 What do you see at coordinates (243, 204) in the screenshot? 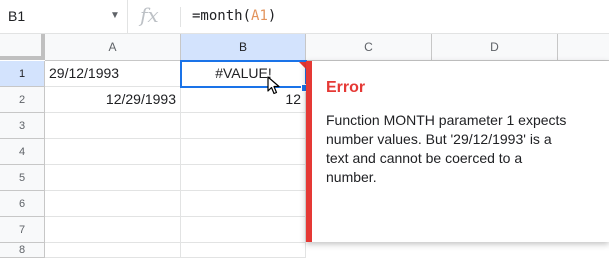
I see `cell-b6` at bounding box center [243, 204].